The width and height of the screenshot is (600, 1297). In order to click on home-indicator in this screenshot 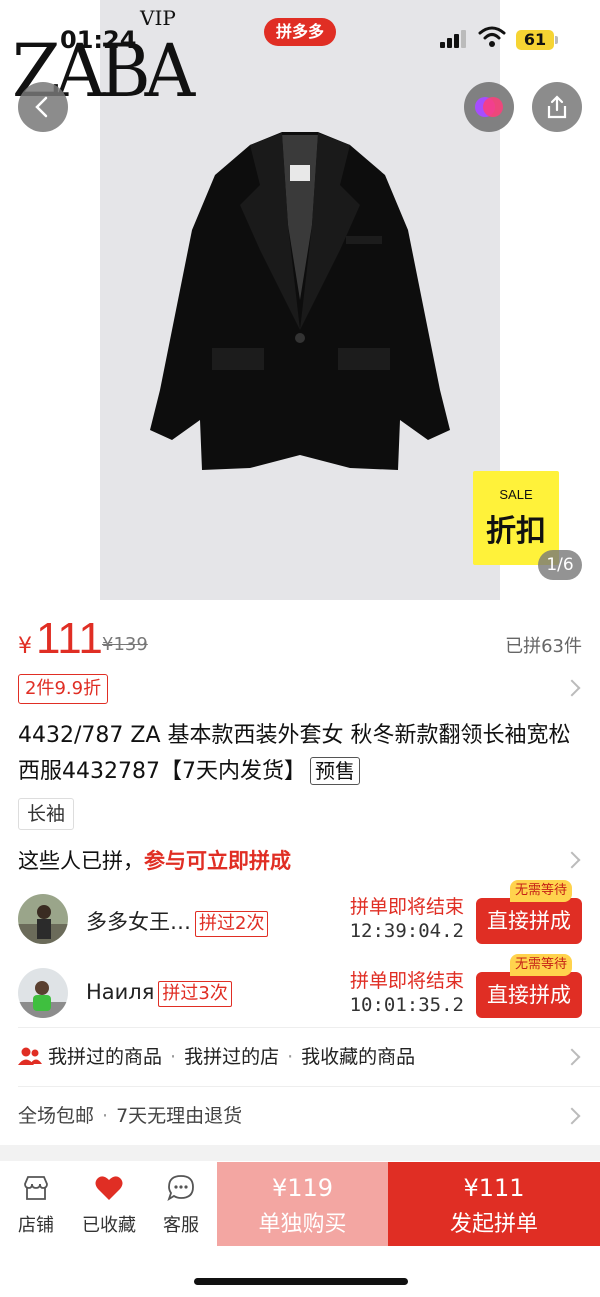, I will do `click(301, 1281)`.